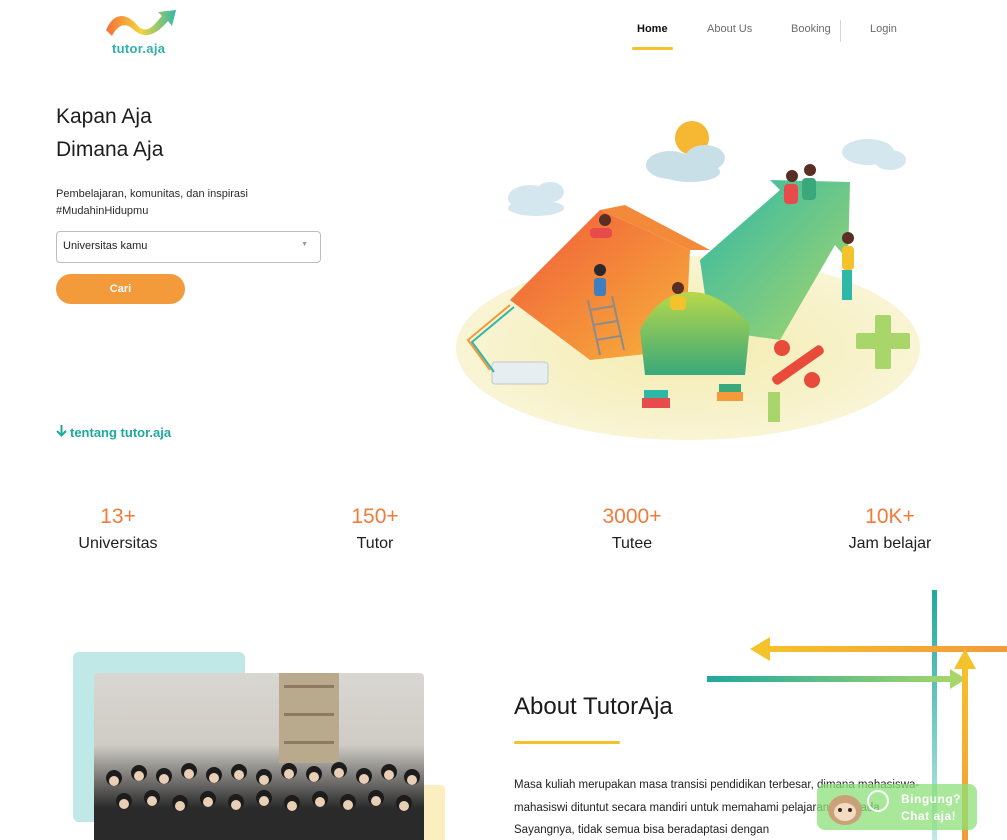 The width and height of the screenshot is (1007, 840). I want to click on university-select-value: Universitas kamu, so click(105, 246).